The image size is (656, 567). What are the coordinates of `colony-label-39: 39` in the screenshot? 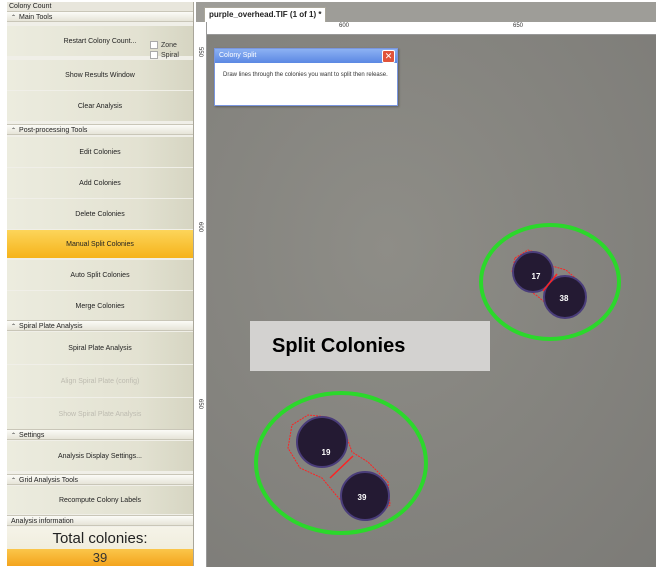 It's located at (362, 497).